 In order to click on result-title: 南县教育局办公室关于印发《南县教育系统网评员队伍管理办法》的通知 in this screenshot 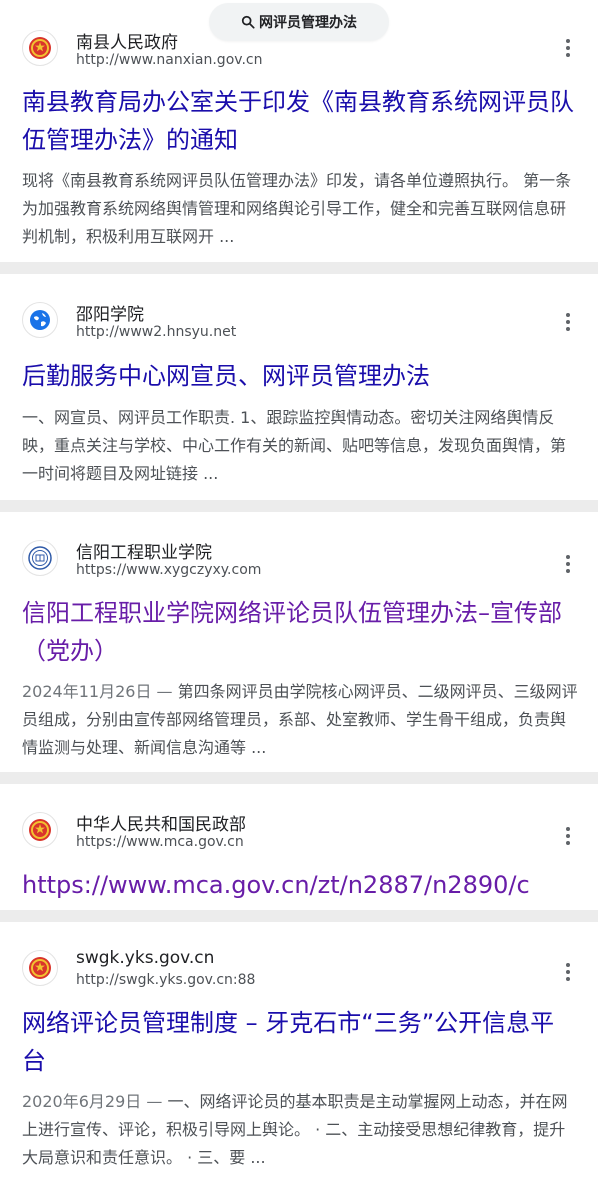, I will do `click(300, 121)`.